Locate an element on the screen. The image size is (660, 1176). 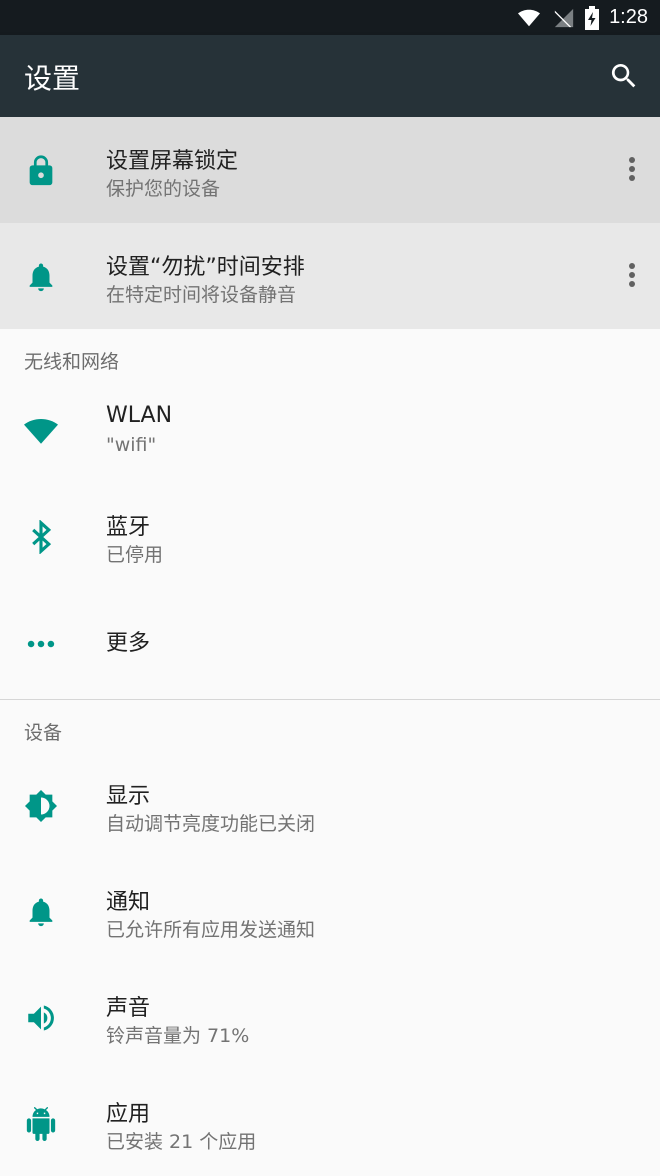
setting-subtitle: 已安装 21 个应用 is located at coordinates (181, 1142).